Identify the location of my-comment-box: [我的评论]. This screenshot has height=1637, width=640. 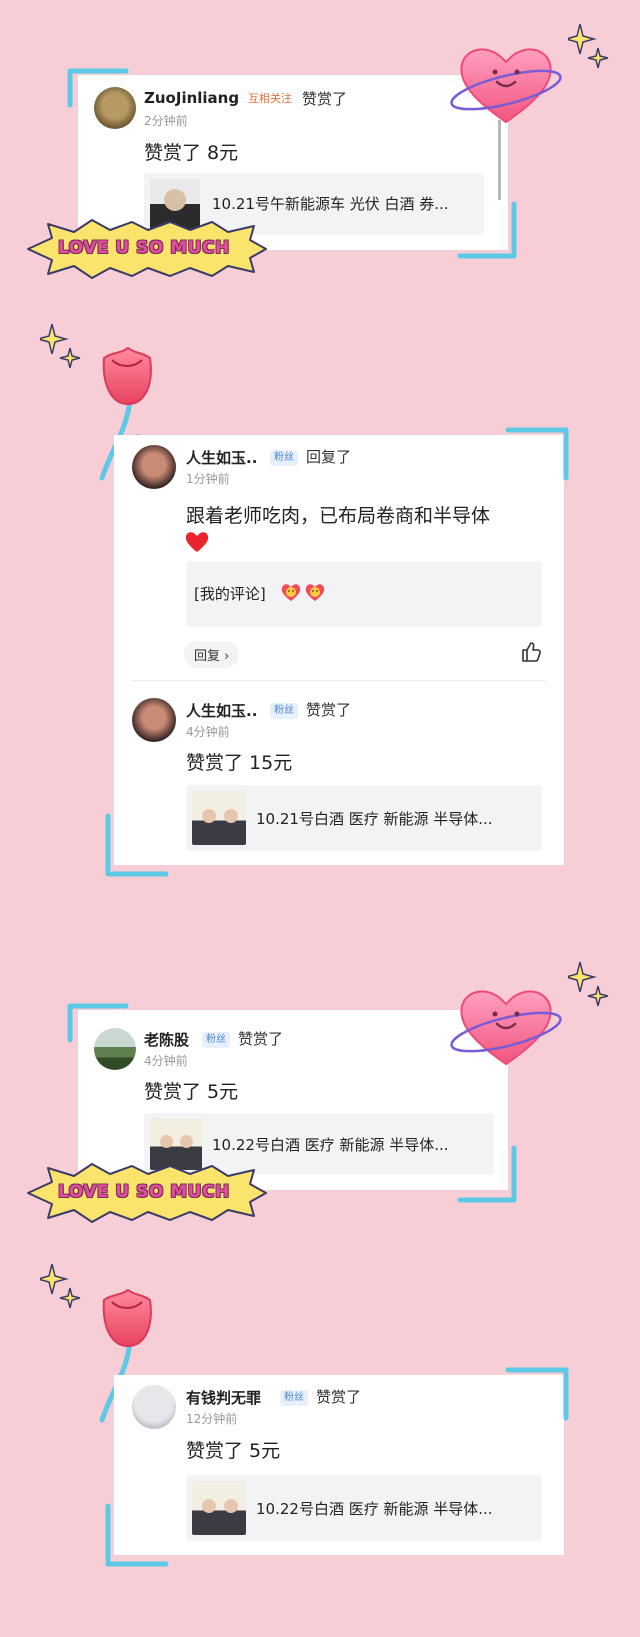
(364, 594).